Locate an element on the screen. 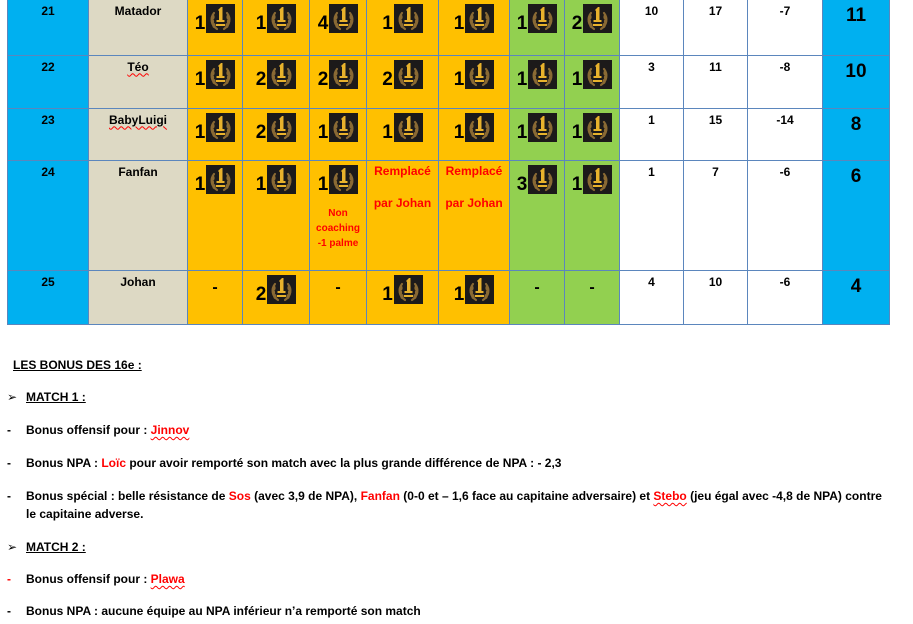  total-points-cell: 11 is located at coordinates (856, 28).